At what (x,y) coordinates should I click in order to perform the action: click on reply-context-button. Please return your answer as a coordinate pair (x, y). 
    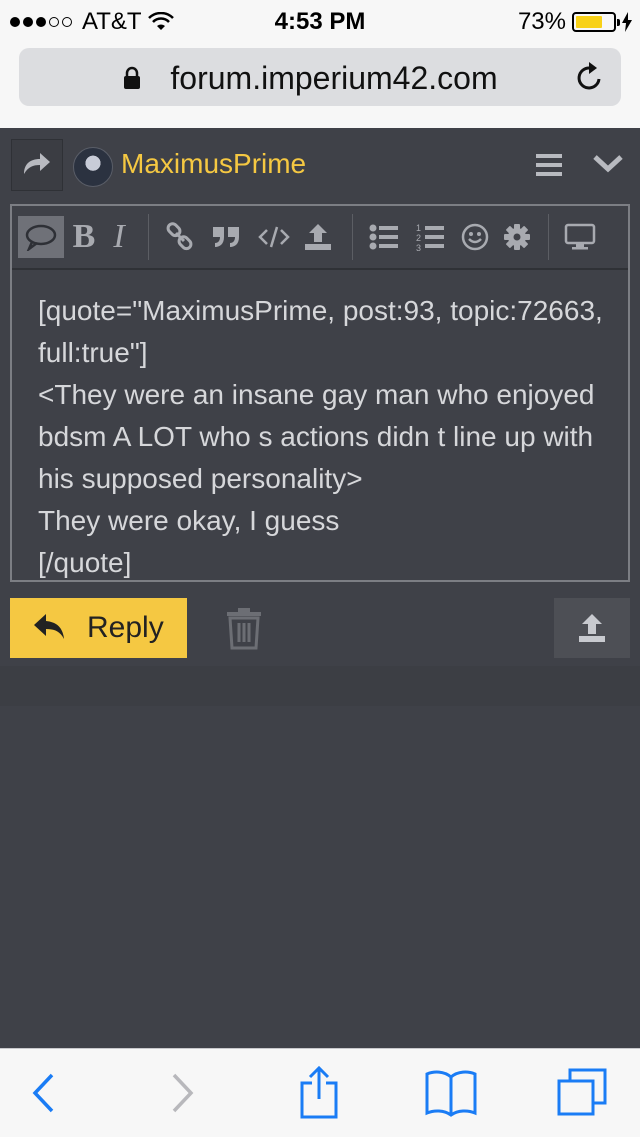
    Looking at the image, I should click on (37, 165).